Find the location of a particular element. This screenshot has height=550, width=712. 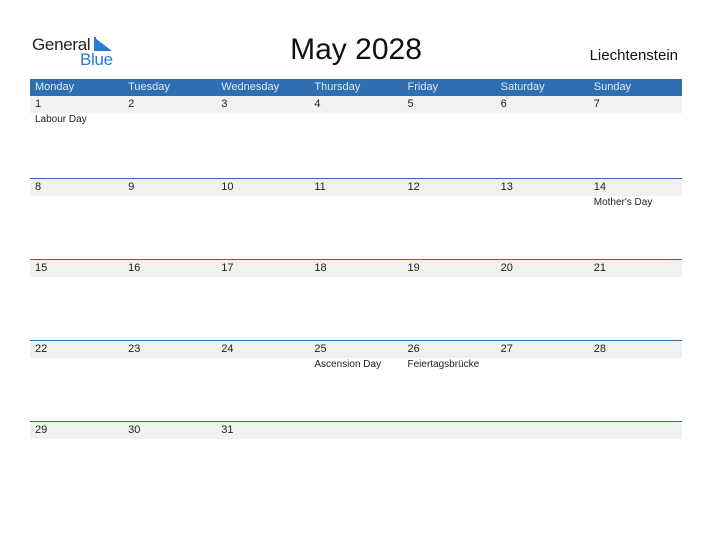

day-number: 26 is located at coordinates (413, 349).